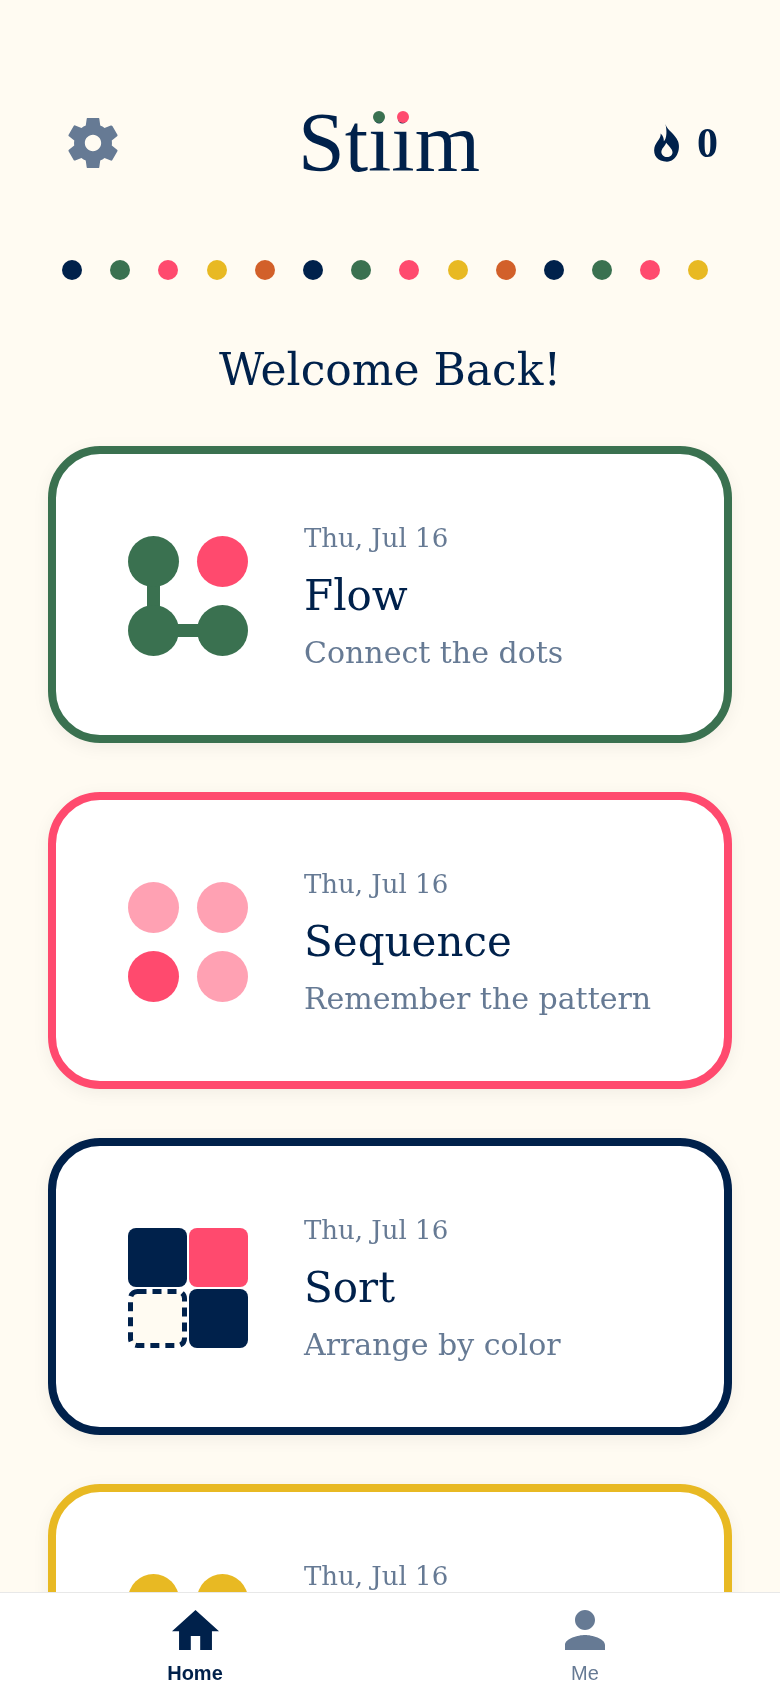 Image resolution: width=780 pixels, height=1688 pixels. Describe the element at coordinates (434, 652) in the screenshot. I see `card-subtitle: Connect the dots` at that location.